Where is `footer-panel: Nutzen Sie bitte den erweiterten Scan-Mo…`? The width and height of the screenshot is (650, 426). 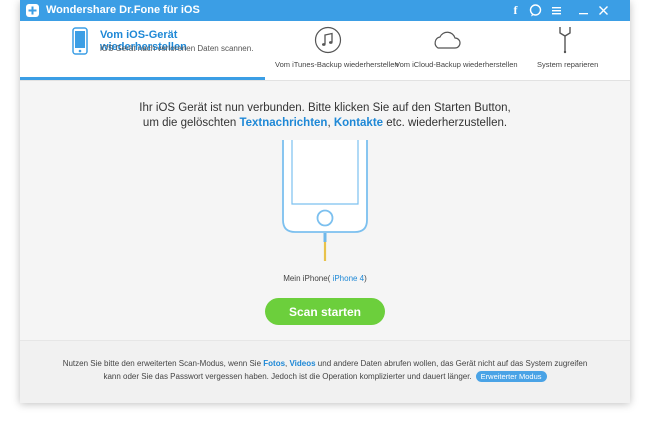
footer-panel: Nutzen Sie bitte den erweiterten Scan-Mo… is located at coordinates (325, 371).